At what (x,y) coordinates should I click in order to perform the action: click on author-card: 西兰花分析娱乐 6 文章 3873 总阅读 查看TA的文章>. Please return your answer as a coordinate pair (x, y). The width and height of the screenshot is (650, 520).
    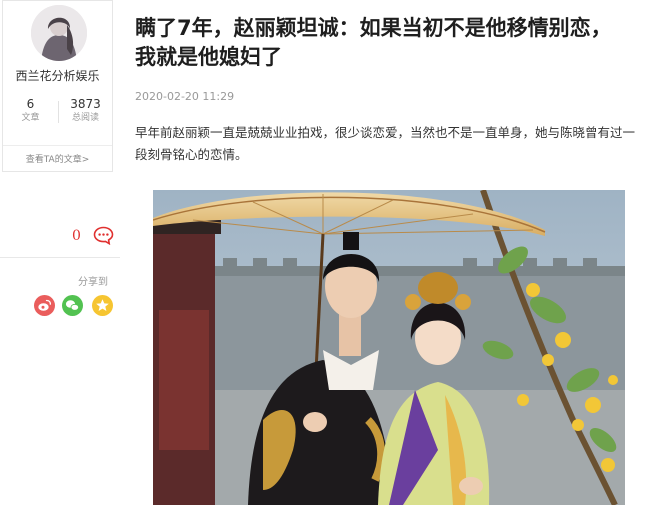
    Looking at the image, I should click on (57, 86).